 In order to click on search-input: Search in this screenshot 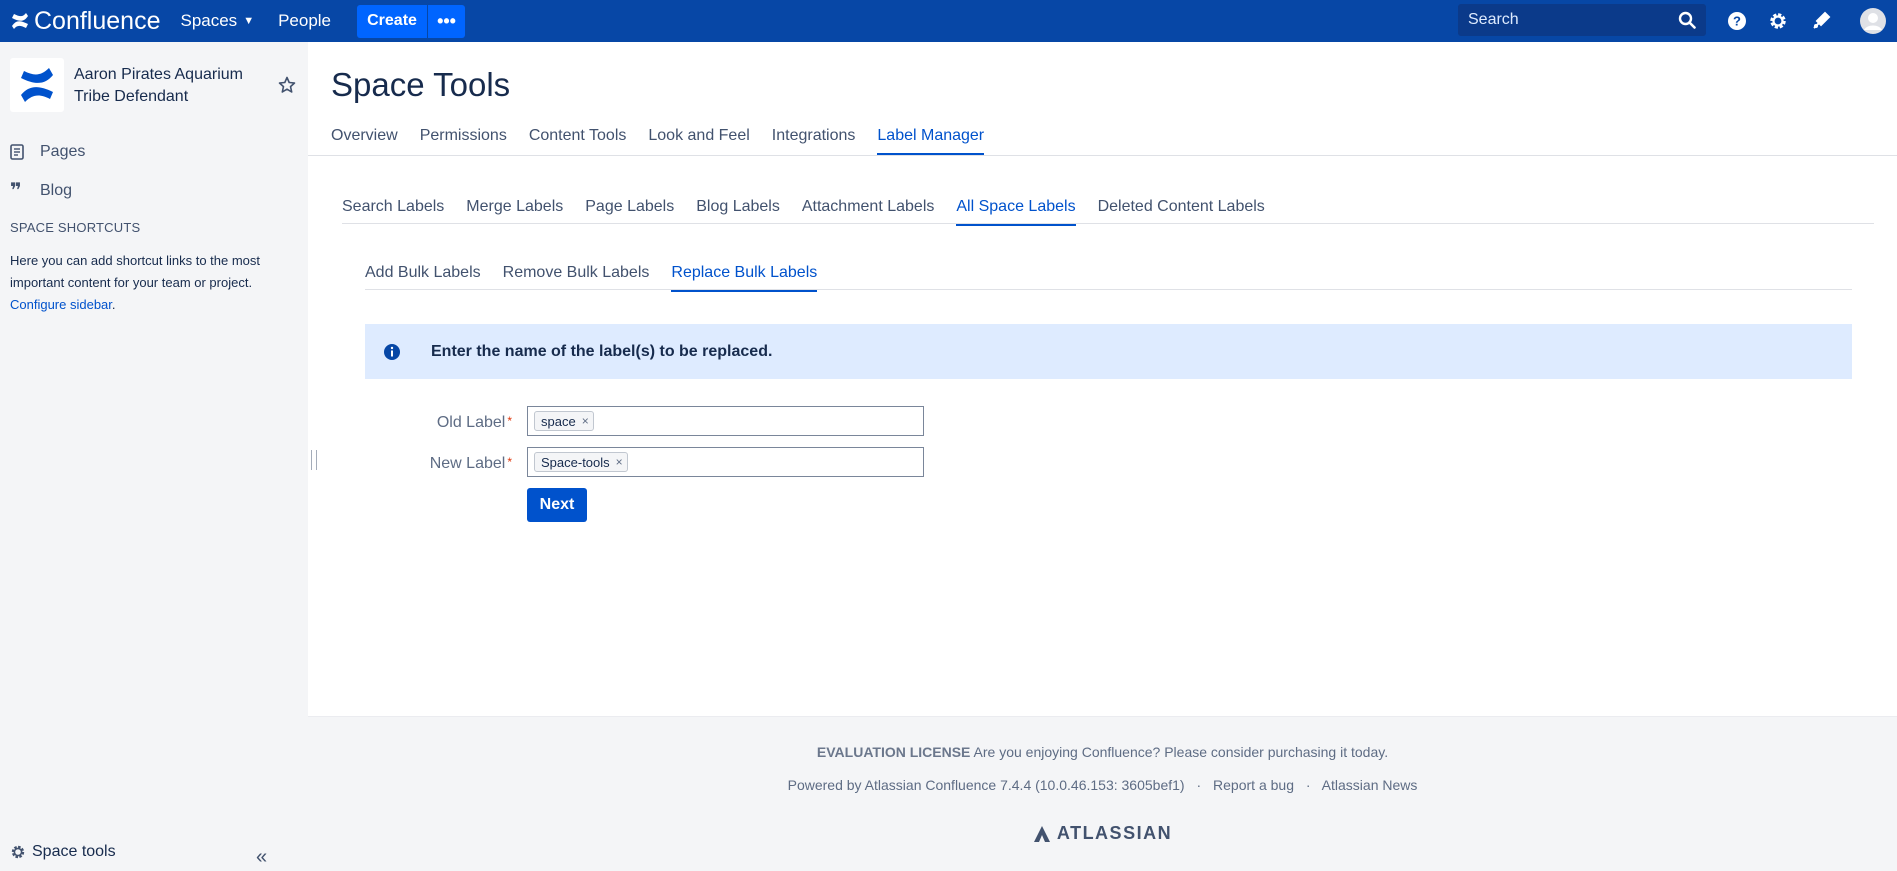, I will do `click(1582, 20)`.